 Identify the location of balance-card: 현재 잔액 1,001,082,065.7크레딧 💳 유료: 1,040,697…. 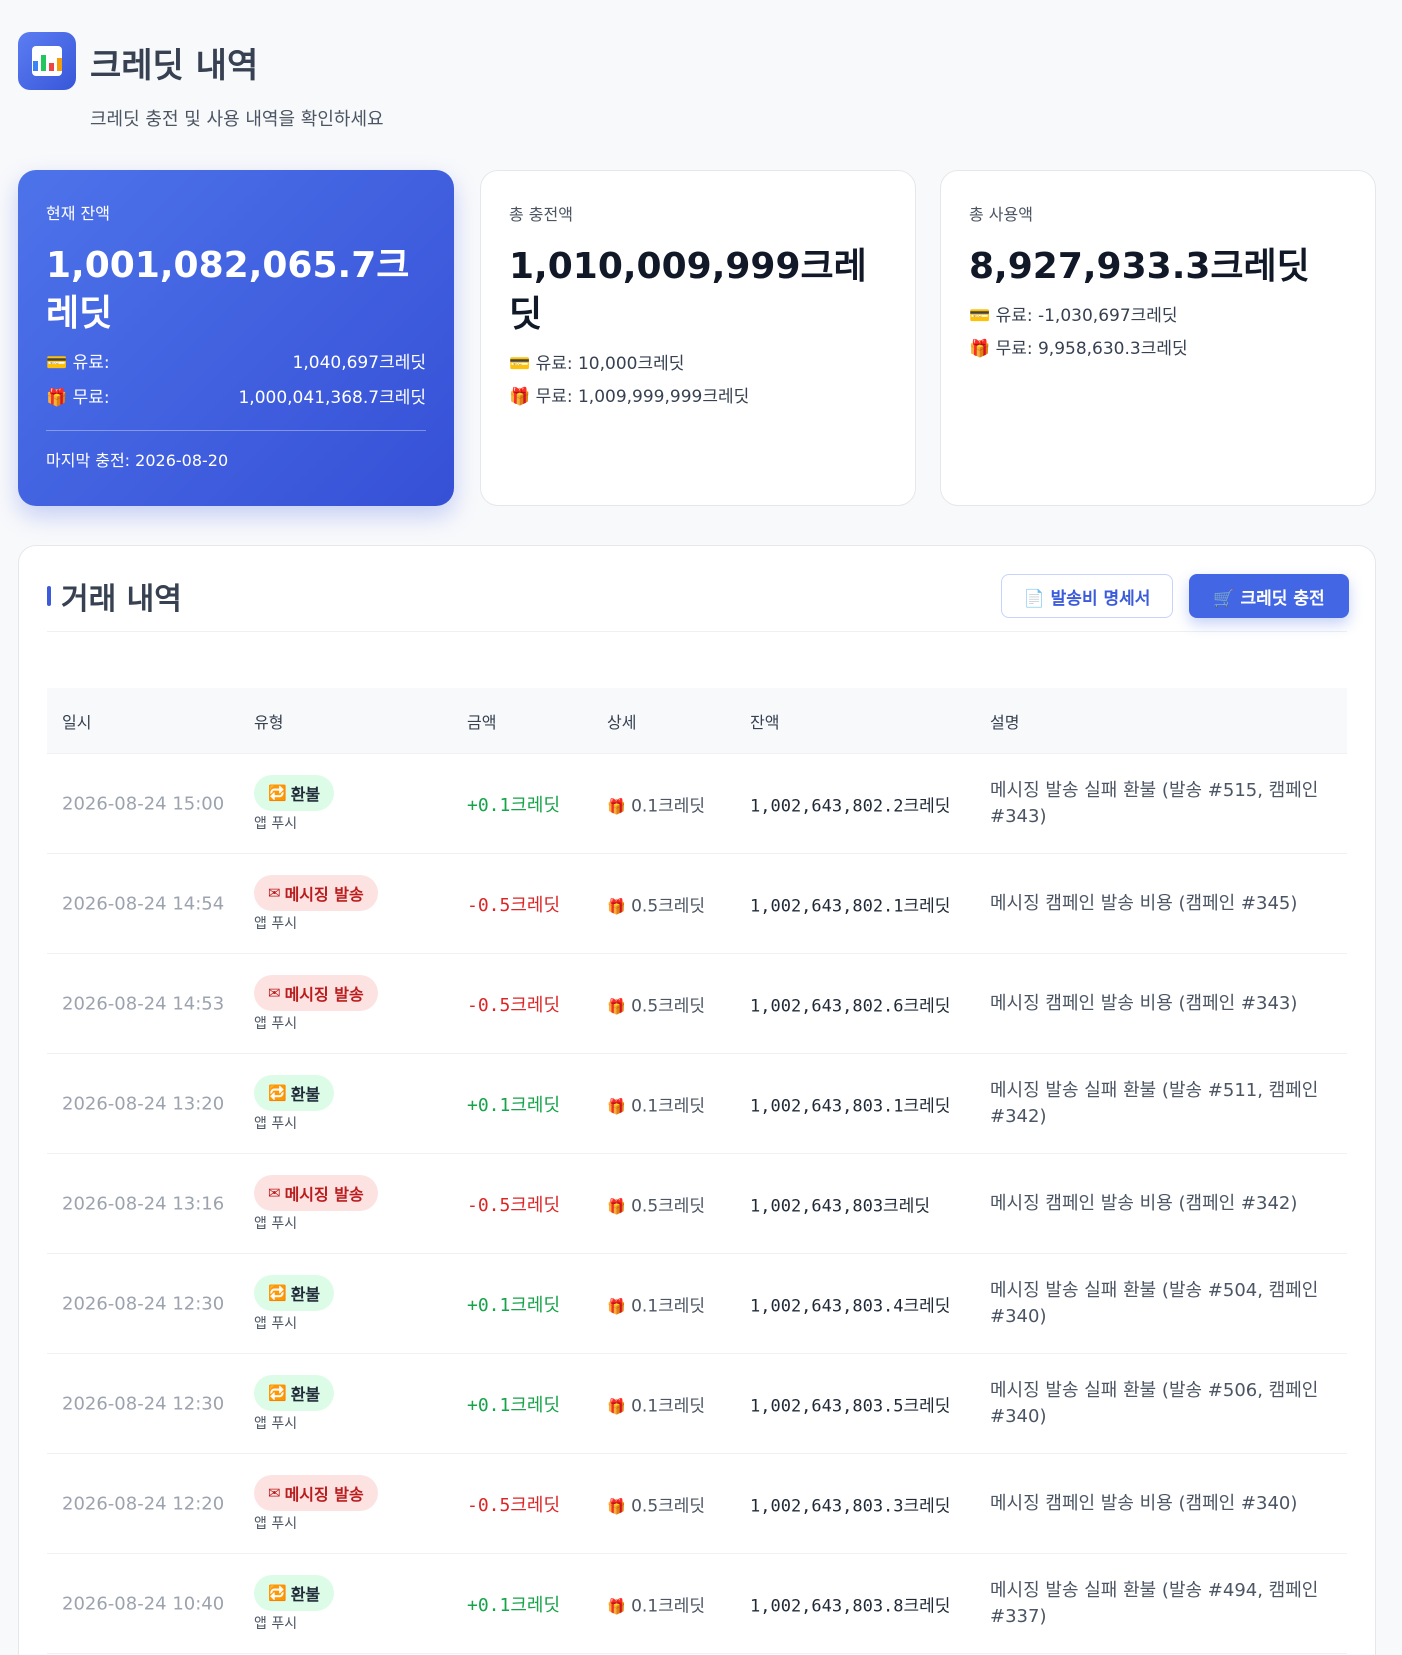
(236, 338).